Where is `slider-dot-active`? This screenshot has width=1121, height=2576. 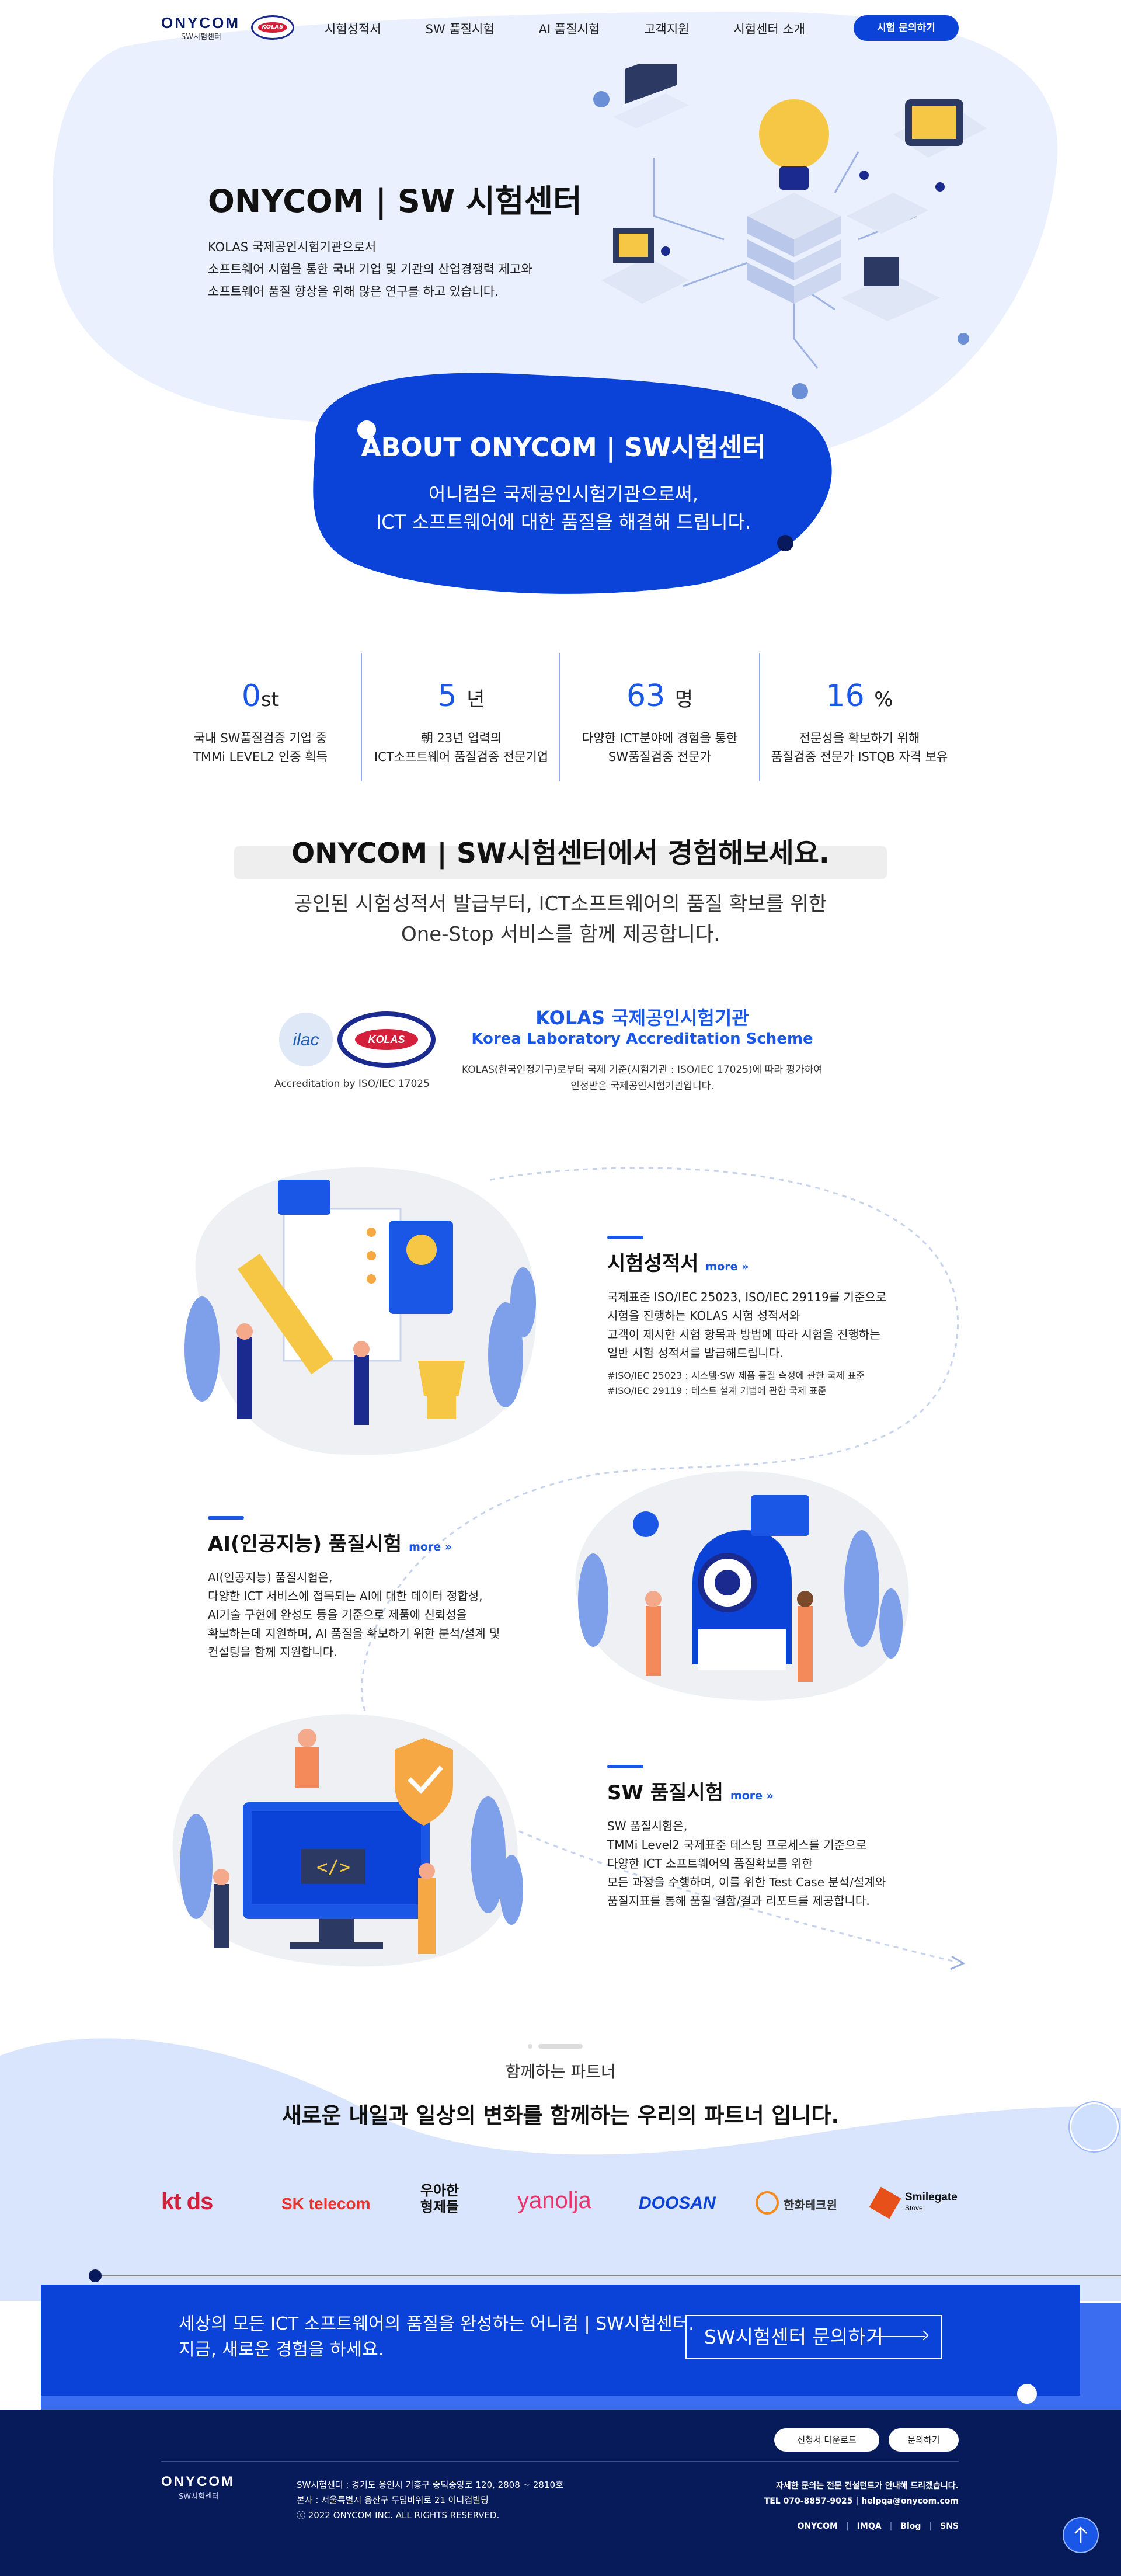 slider-dot-active is located at coordinates (560, 2046).